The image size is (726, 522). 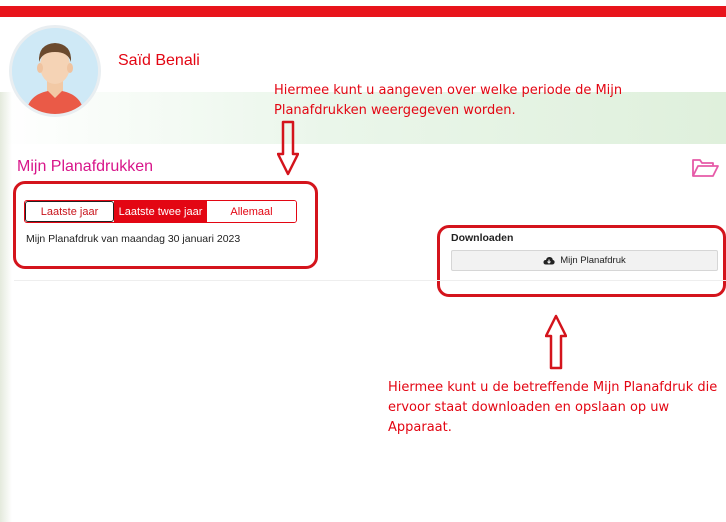 What do you see at coordinates (85, 166) in the screenshot?
I see `page-title: Mijn Planafdrukken` at bounding box center [85, 166].